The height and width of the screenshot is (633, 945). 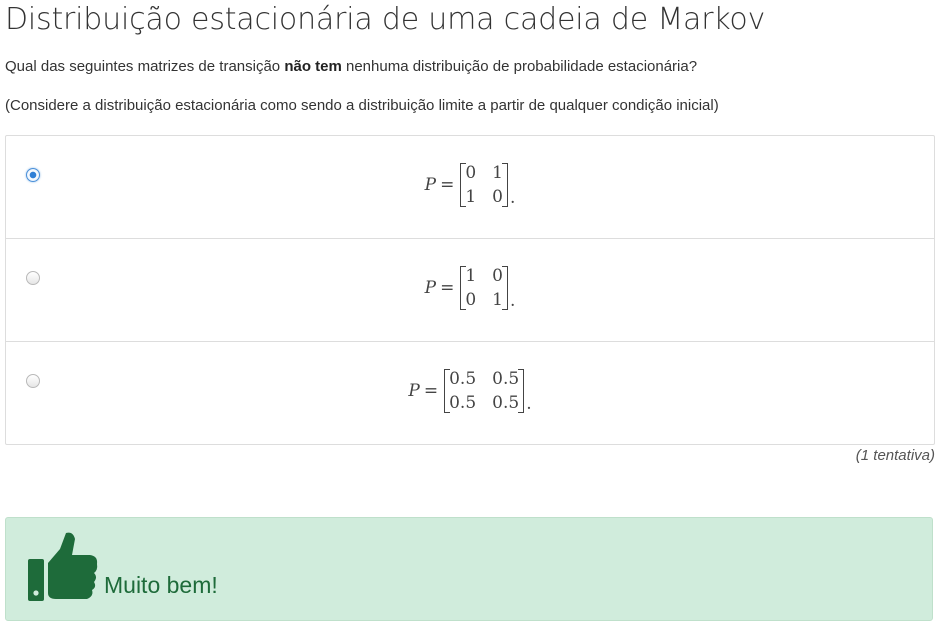 I want to click on matrix-formula-2: P = 1 0 0 1 ., so click(x=470, y=288).